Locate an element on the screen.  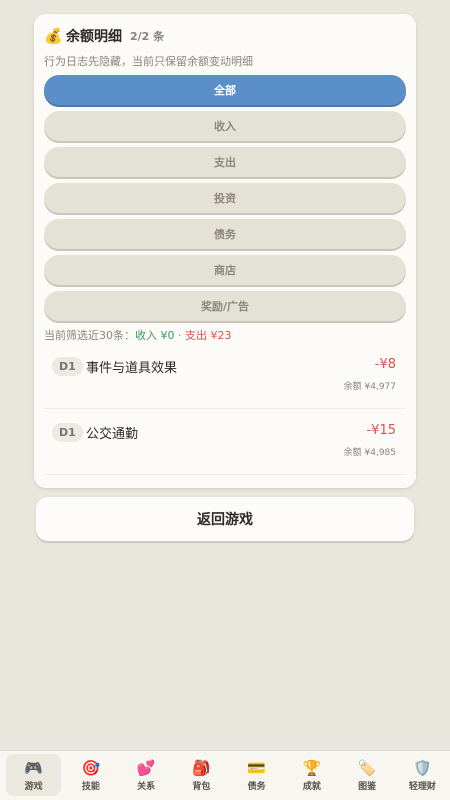
nav-label: 成就 is located at coordinates (311, 787).